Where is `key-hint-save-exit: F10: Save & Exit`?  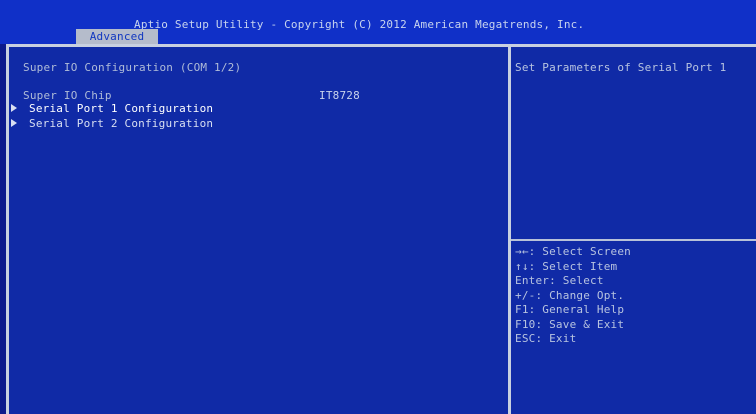
key-hint-save-exit: F10: Save & Exit is located at coordinates (570, 324).